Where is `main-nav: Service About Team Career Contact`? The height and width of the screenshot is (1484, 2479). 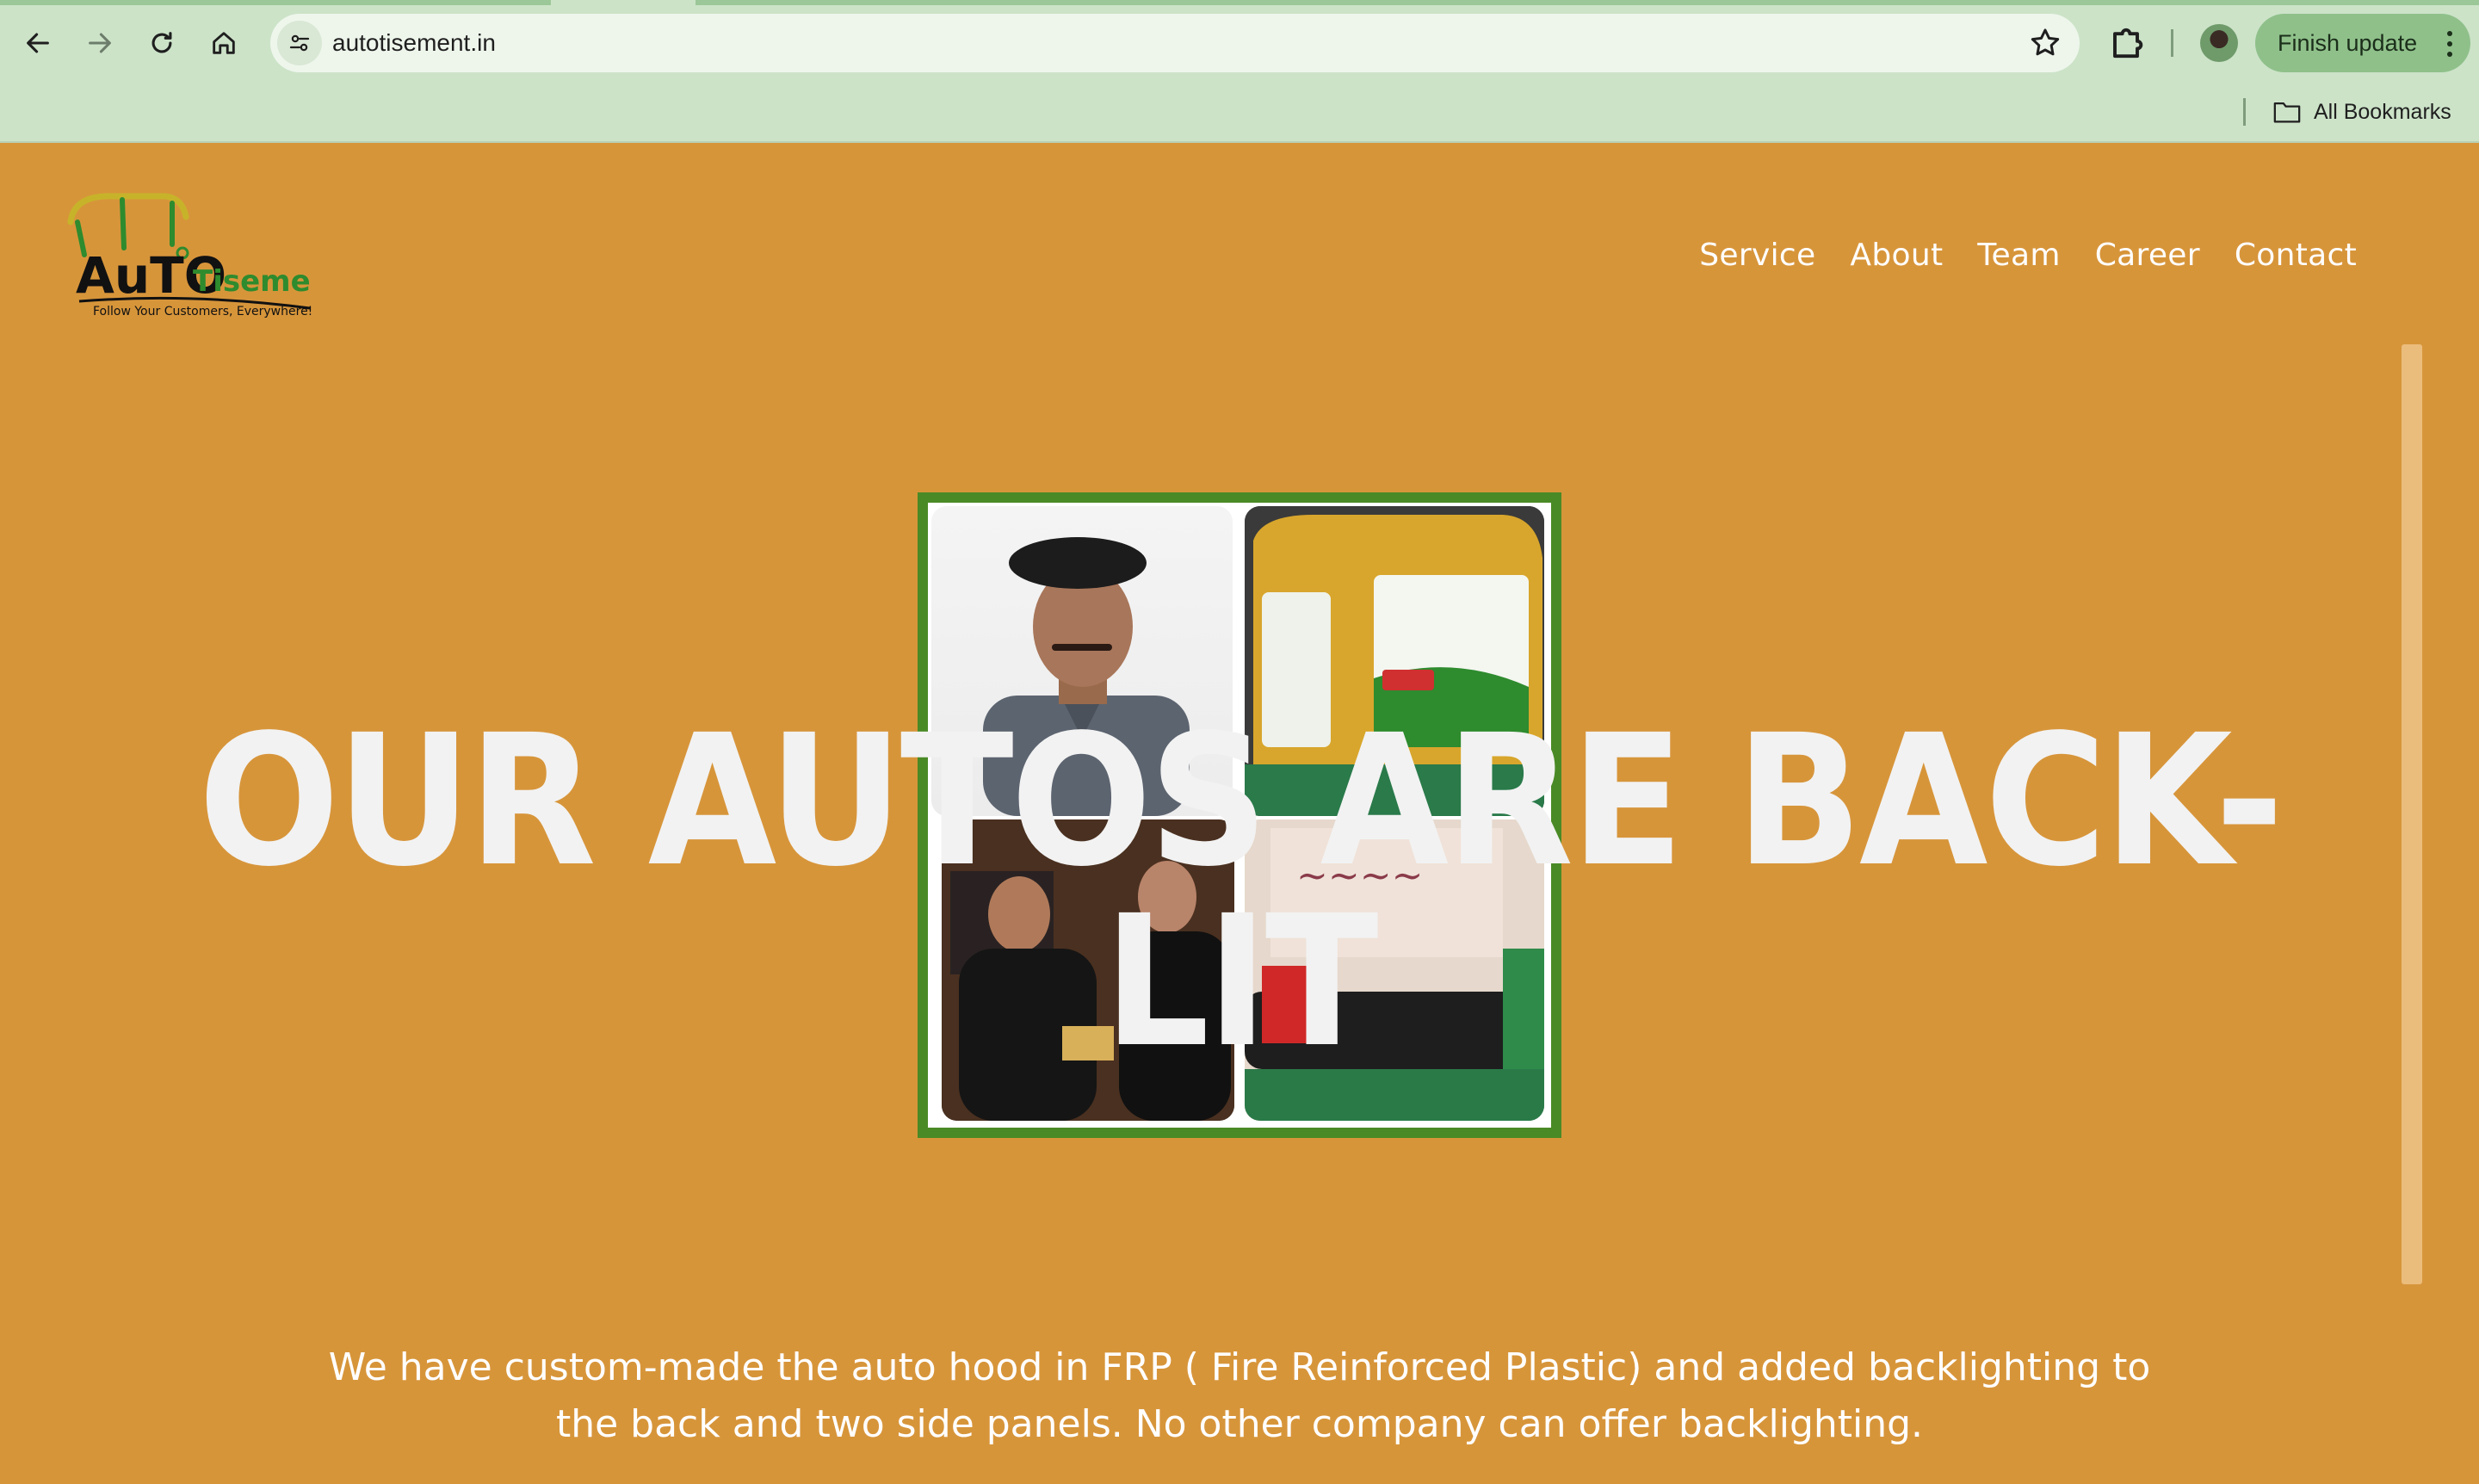
main-nav: Service About Team Career Contact is located at coordinates (2028, 255).